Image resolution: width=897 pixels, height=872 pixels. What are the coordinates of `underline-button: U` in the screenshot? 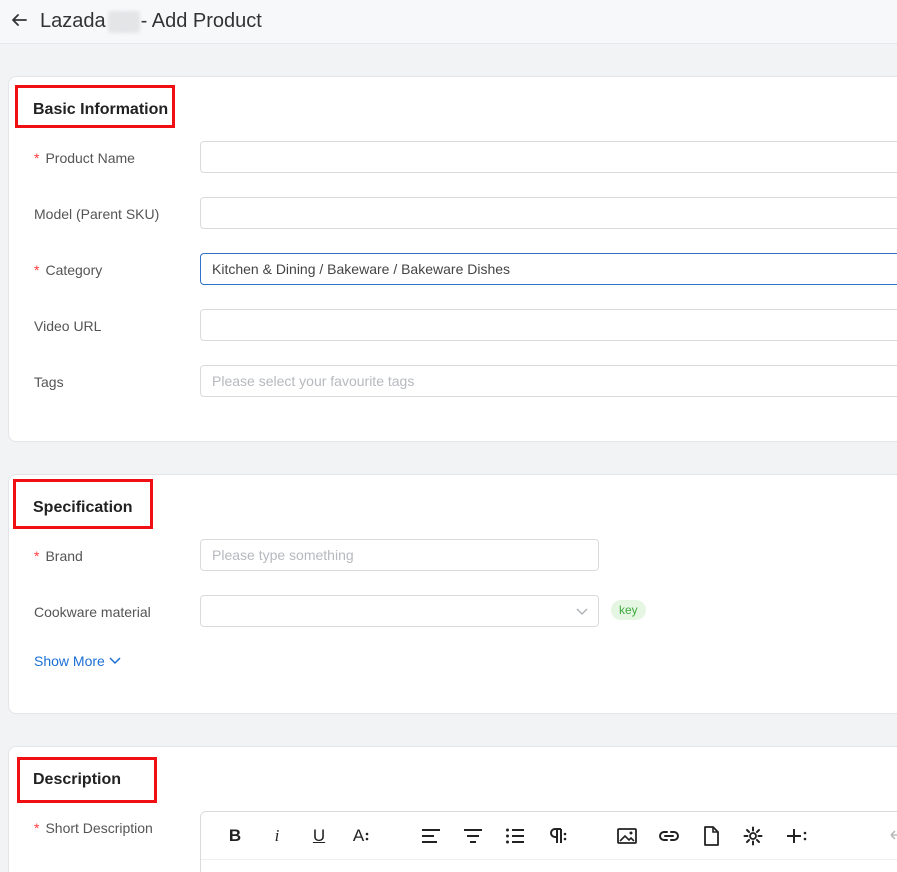 It's located at (319, 836).